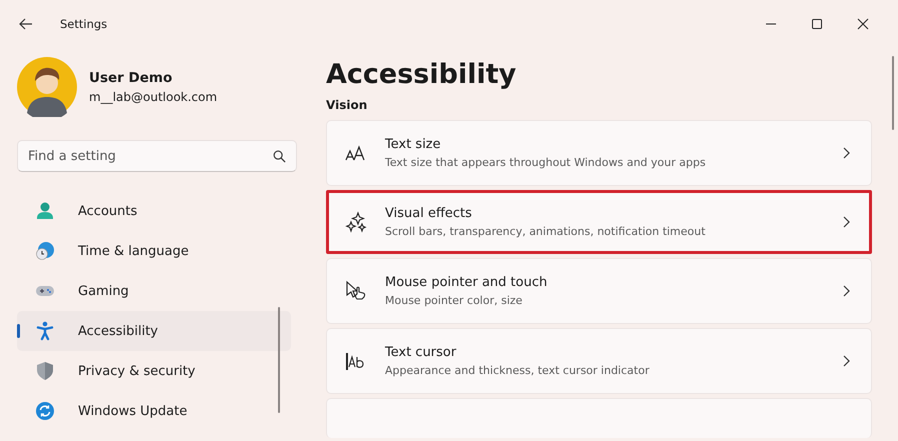 The height and width of the screenshot is (441, 898). What do you see at coordinates (26, 24) in the screenshot?
I see `back-arrow-icon` at bounding box center [26, 24].